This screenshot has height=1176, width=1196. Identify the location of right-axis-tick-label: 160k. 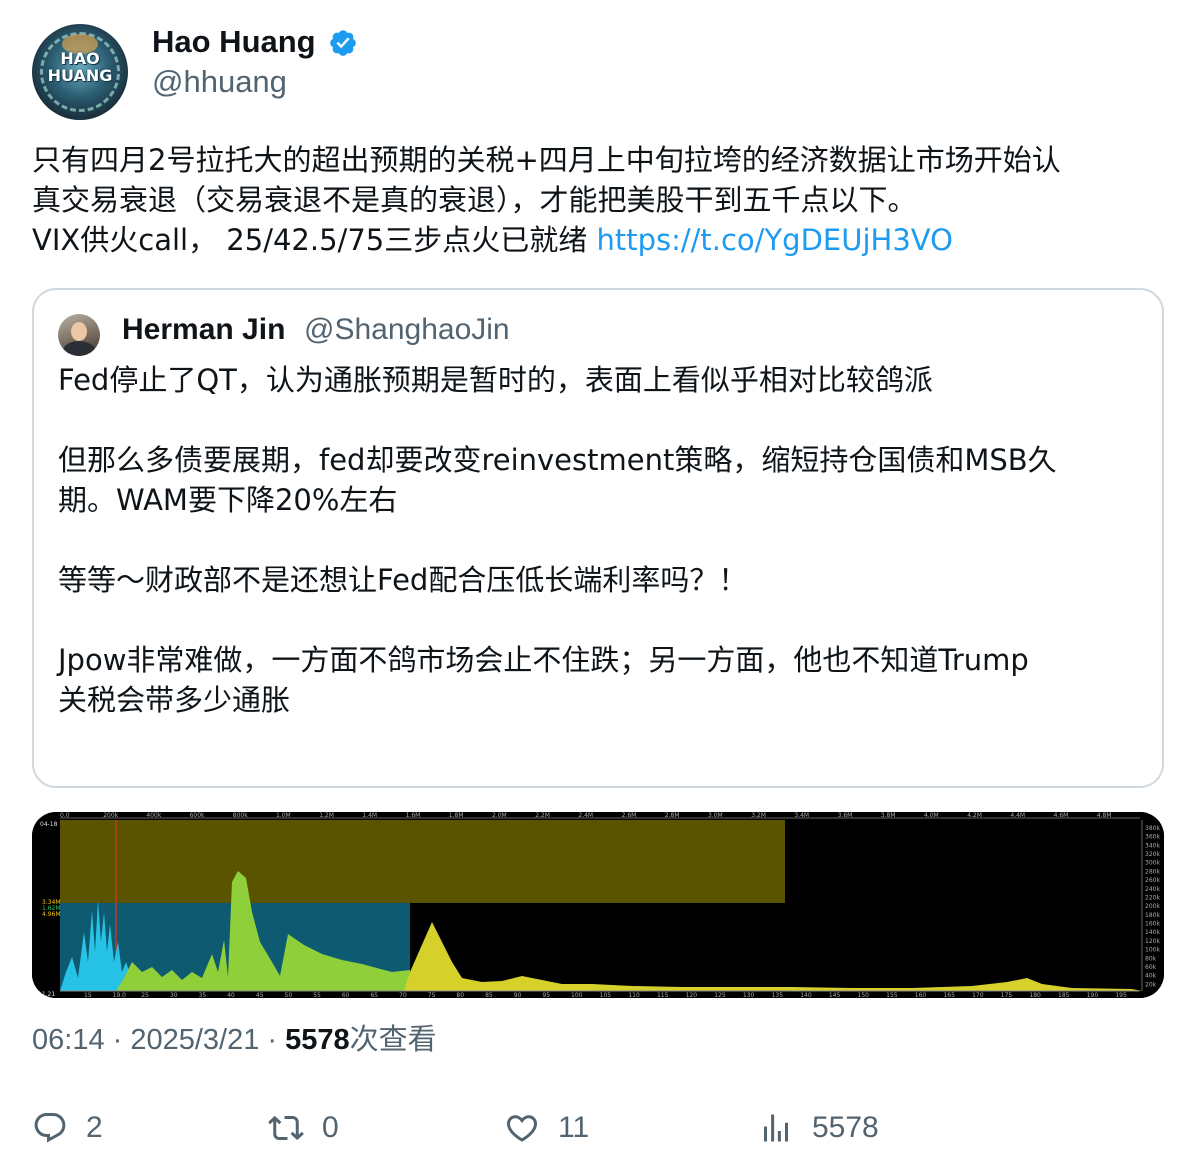
(1152, 924).